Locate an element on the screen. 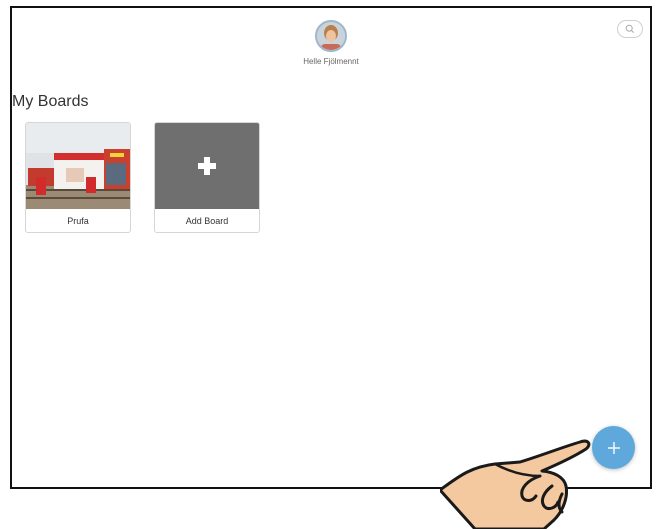 The height and width of the screenshot is (529, 659). profile-header: Helle Fjölmennt is located at coordinates (331, 43).